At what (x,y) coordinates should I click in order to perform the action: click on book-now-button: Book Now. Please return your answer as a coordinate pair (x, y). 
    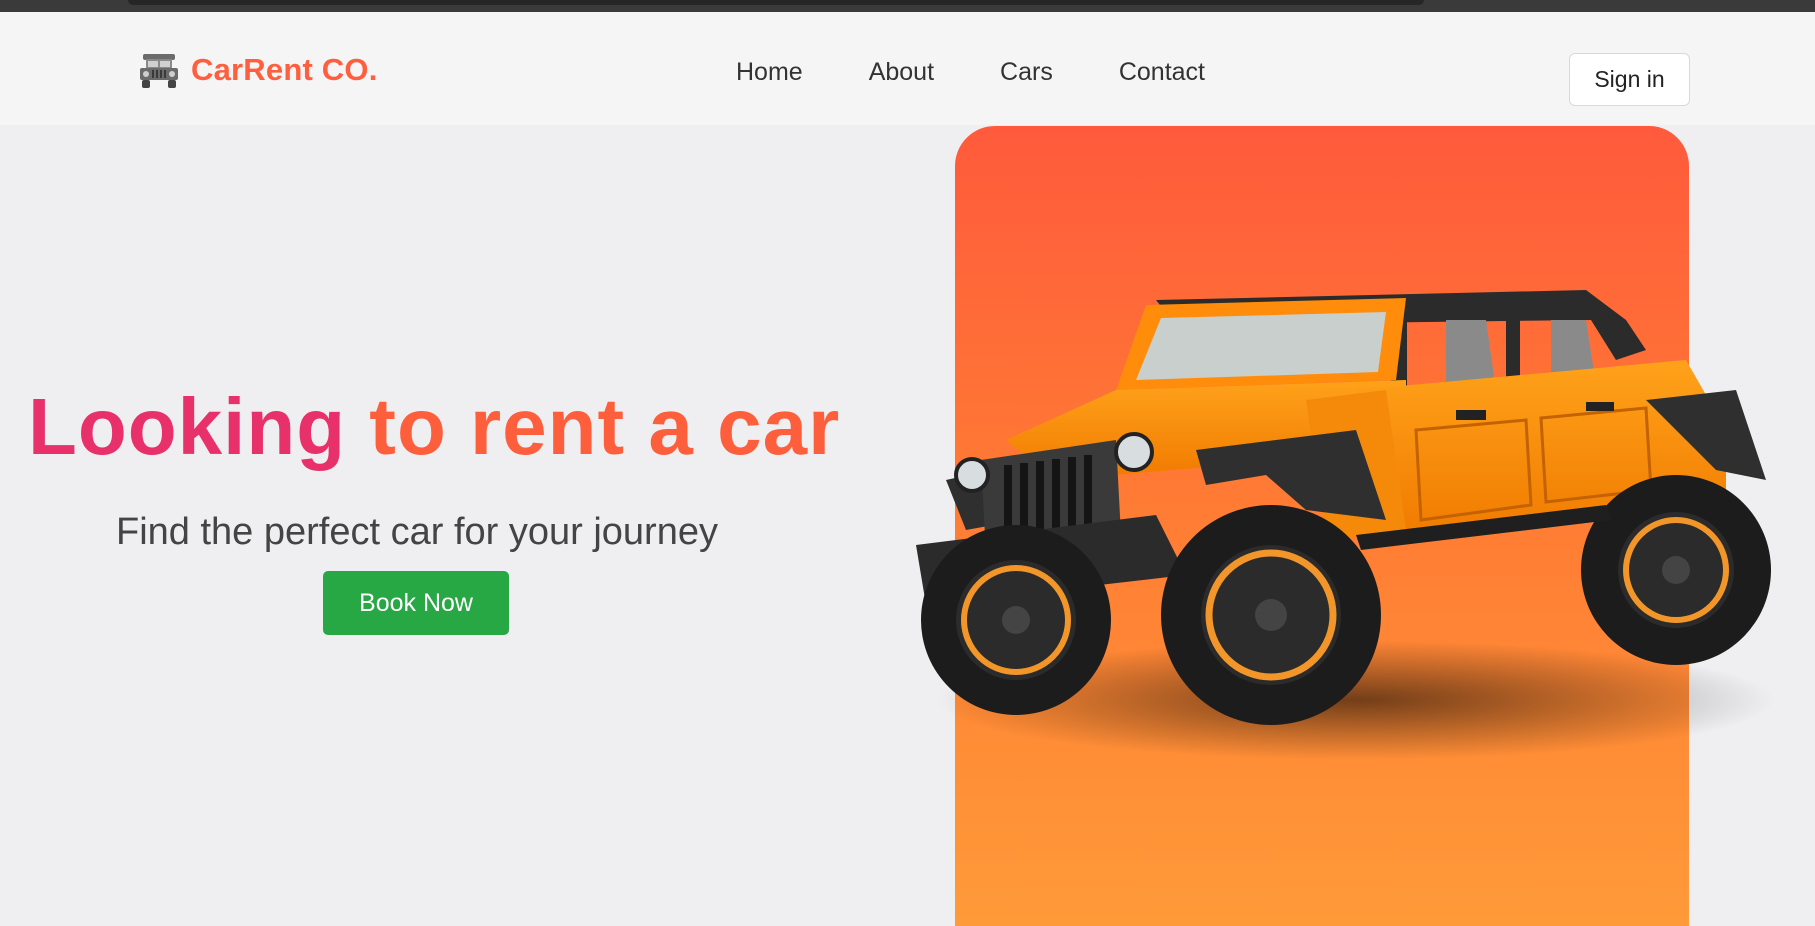
    Looking at the image, I should click on (416, 603).